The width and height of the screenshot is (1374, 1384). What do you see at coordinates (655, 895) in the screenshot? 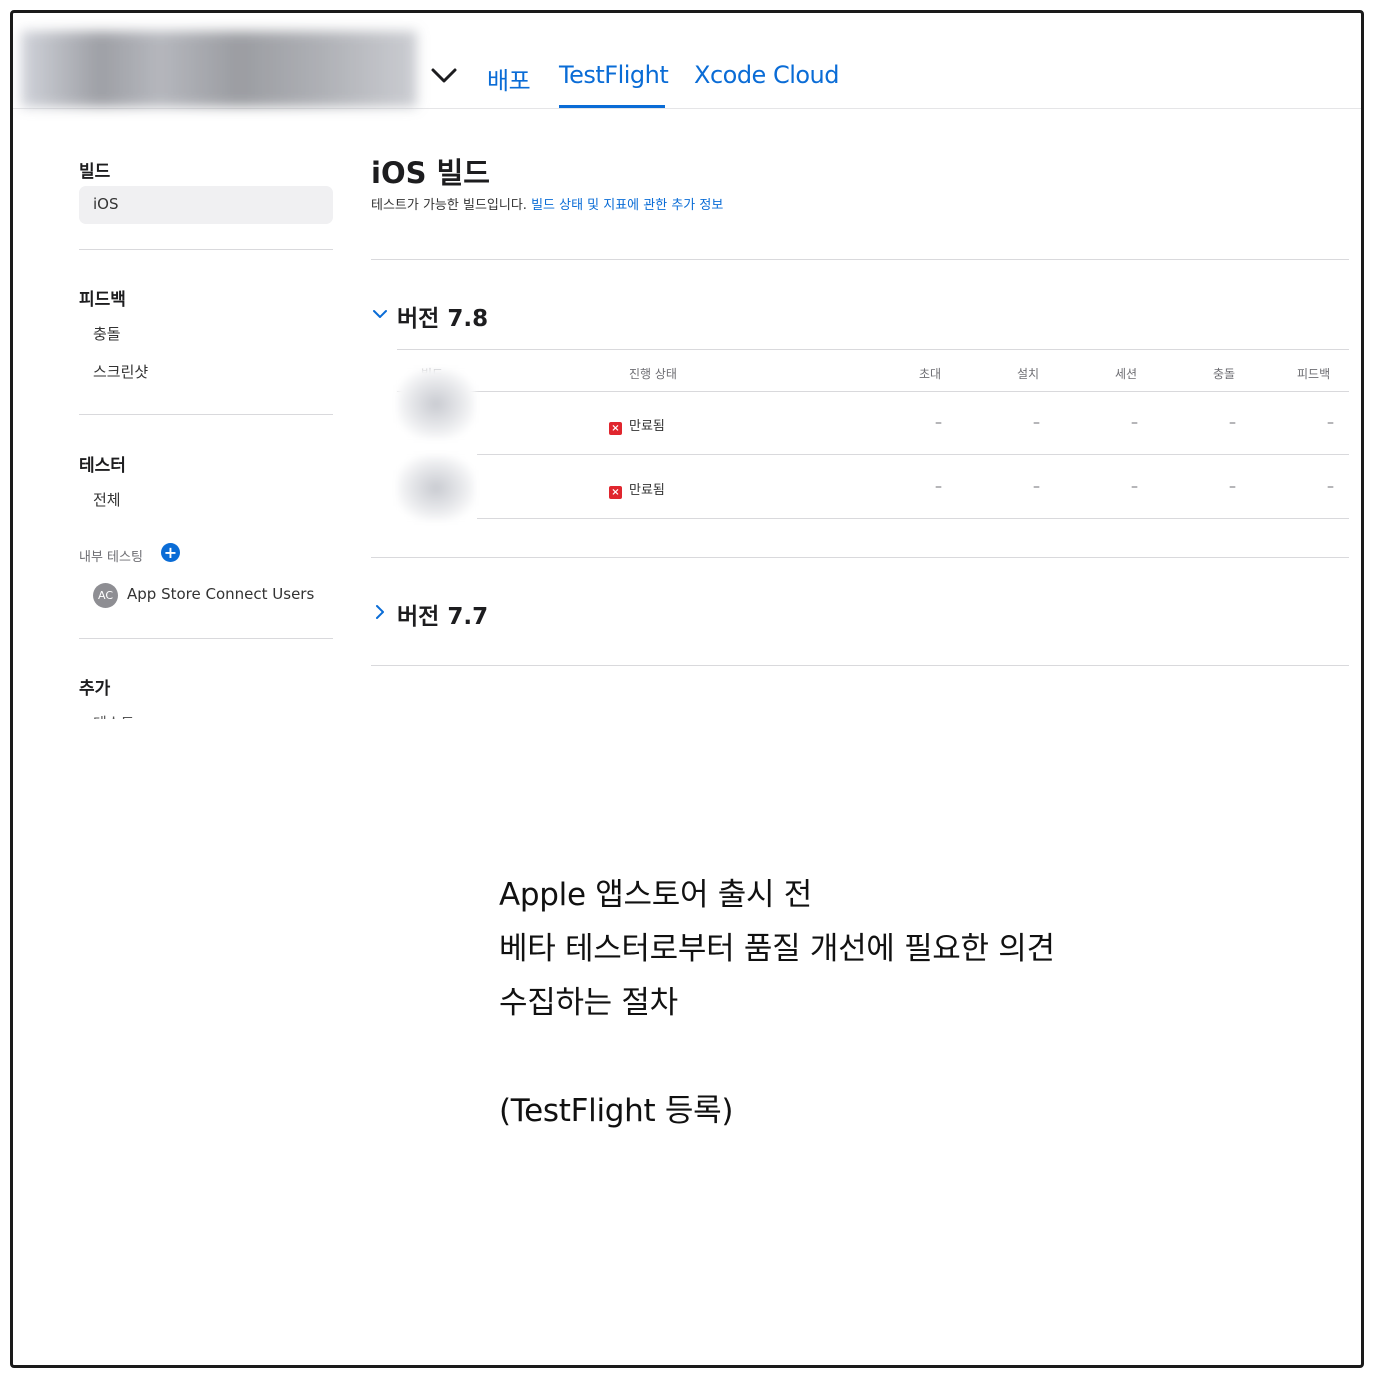
I see `caption-line-1: Apple 앱스토어 출시 전` at bounding box center [655, 895].